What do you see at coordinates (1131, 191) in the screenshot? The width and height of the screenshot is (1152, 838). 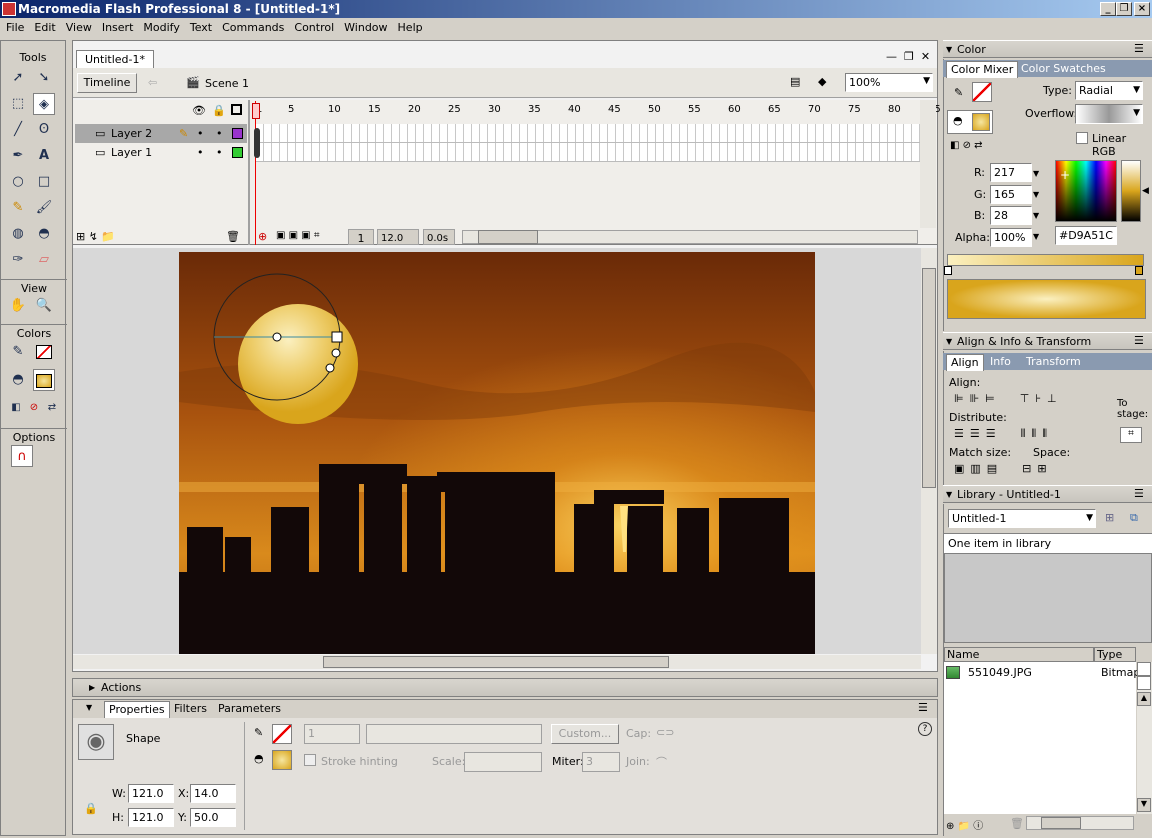 I see `brightness-slider` at bounding box center [1131, 191].